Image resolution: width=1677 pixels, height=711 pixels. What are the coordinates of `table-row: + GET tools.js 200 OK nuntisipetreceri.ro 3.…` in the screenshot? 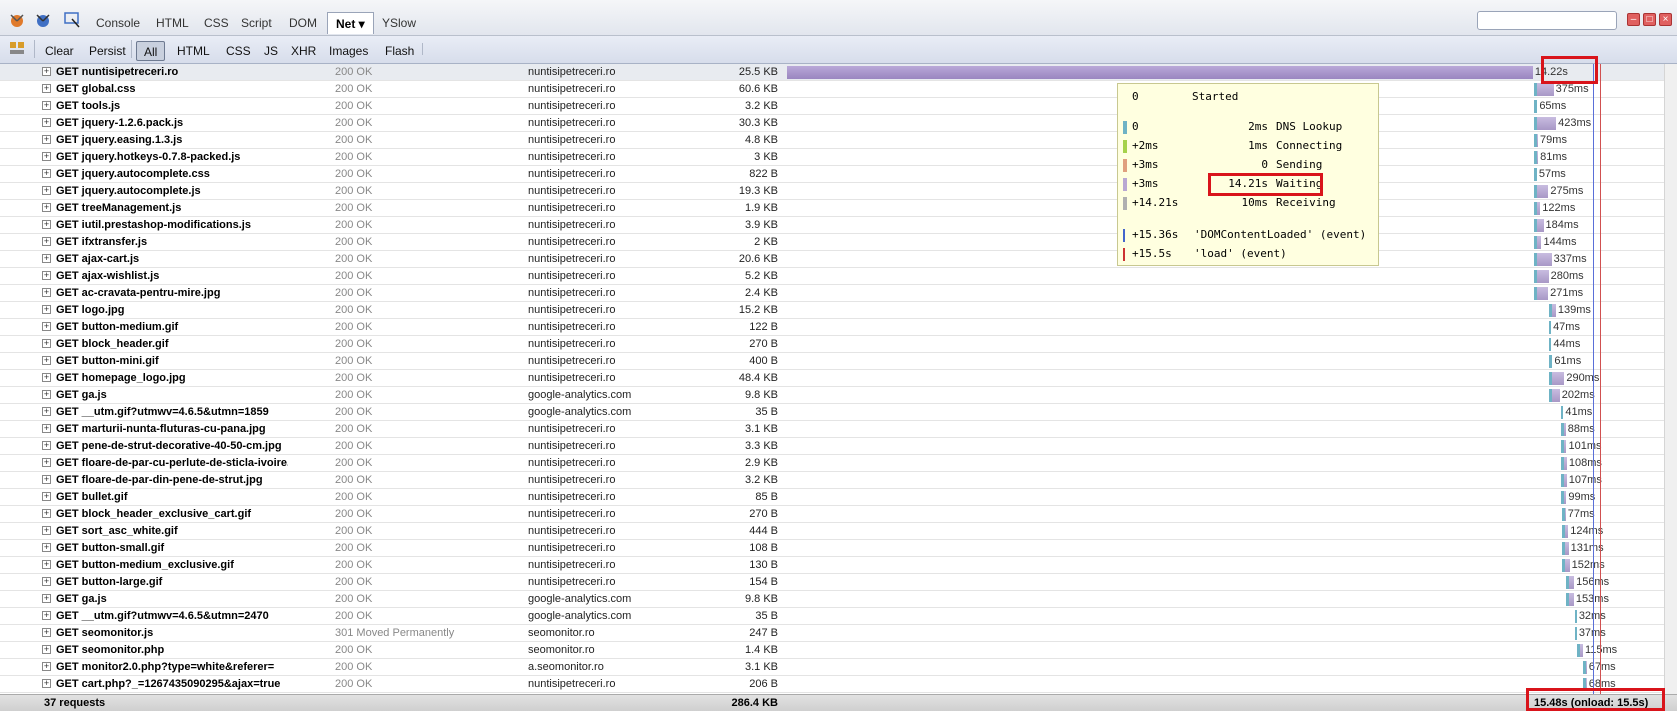 It's located at (832, 106).